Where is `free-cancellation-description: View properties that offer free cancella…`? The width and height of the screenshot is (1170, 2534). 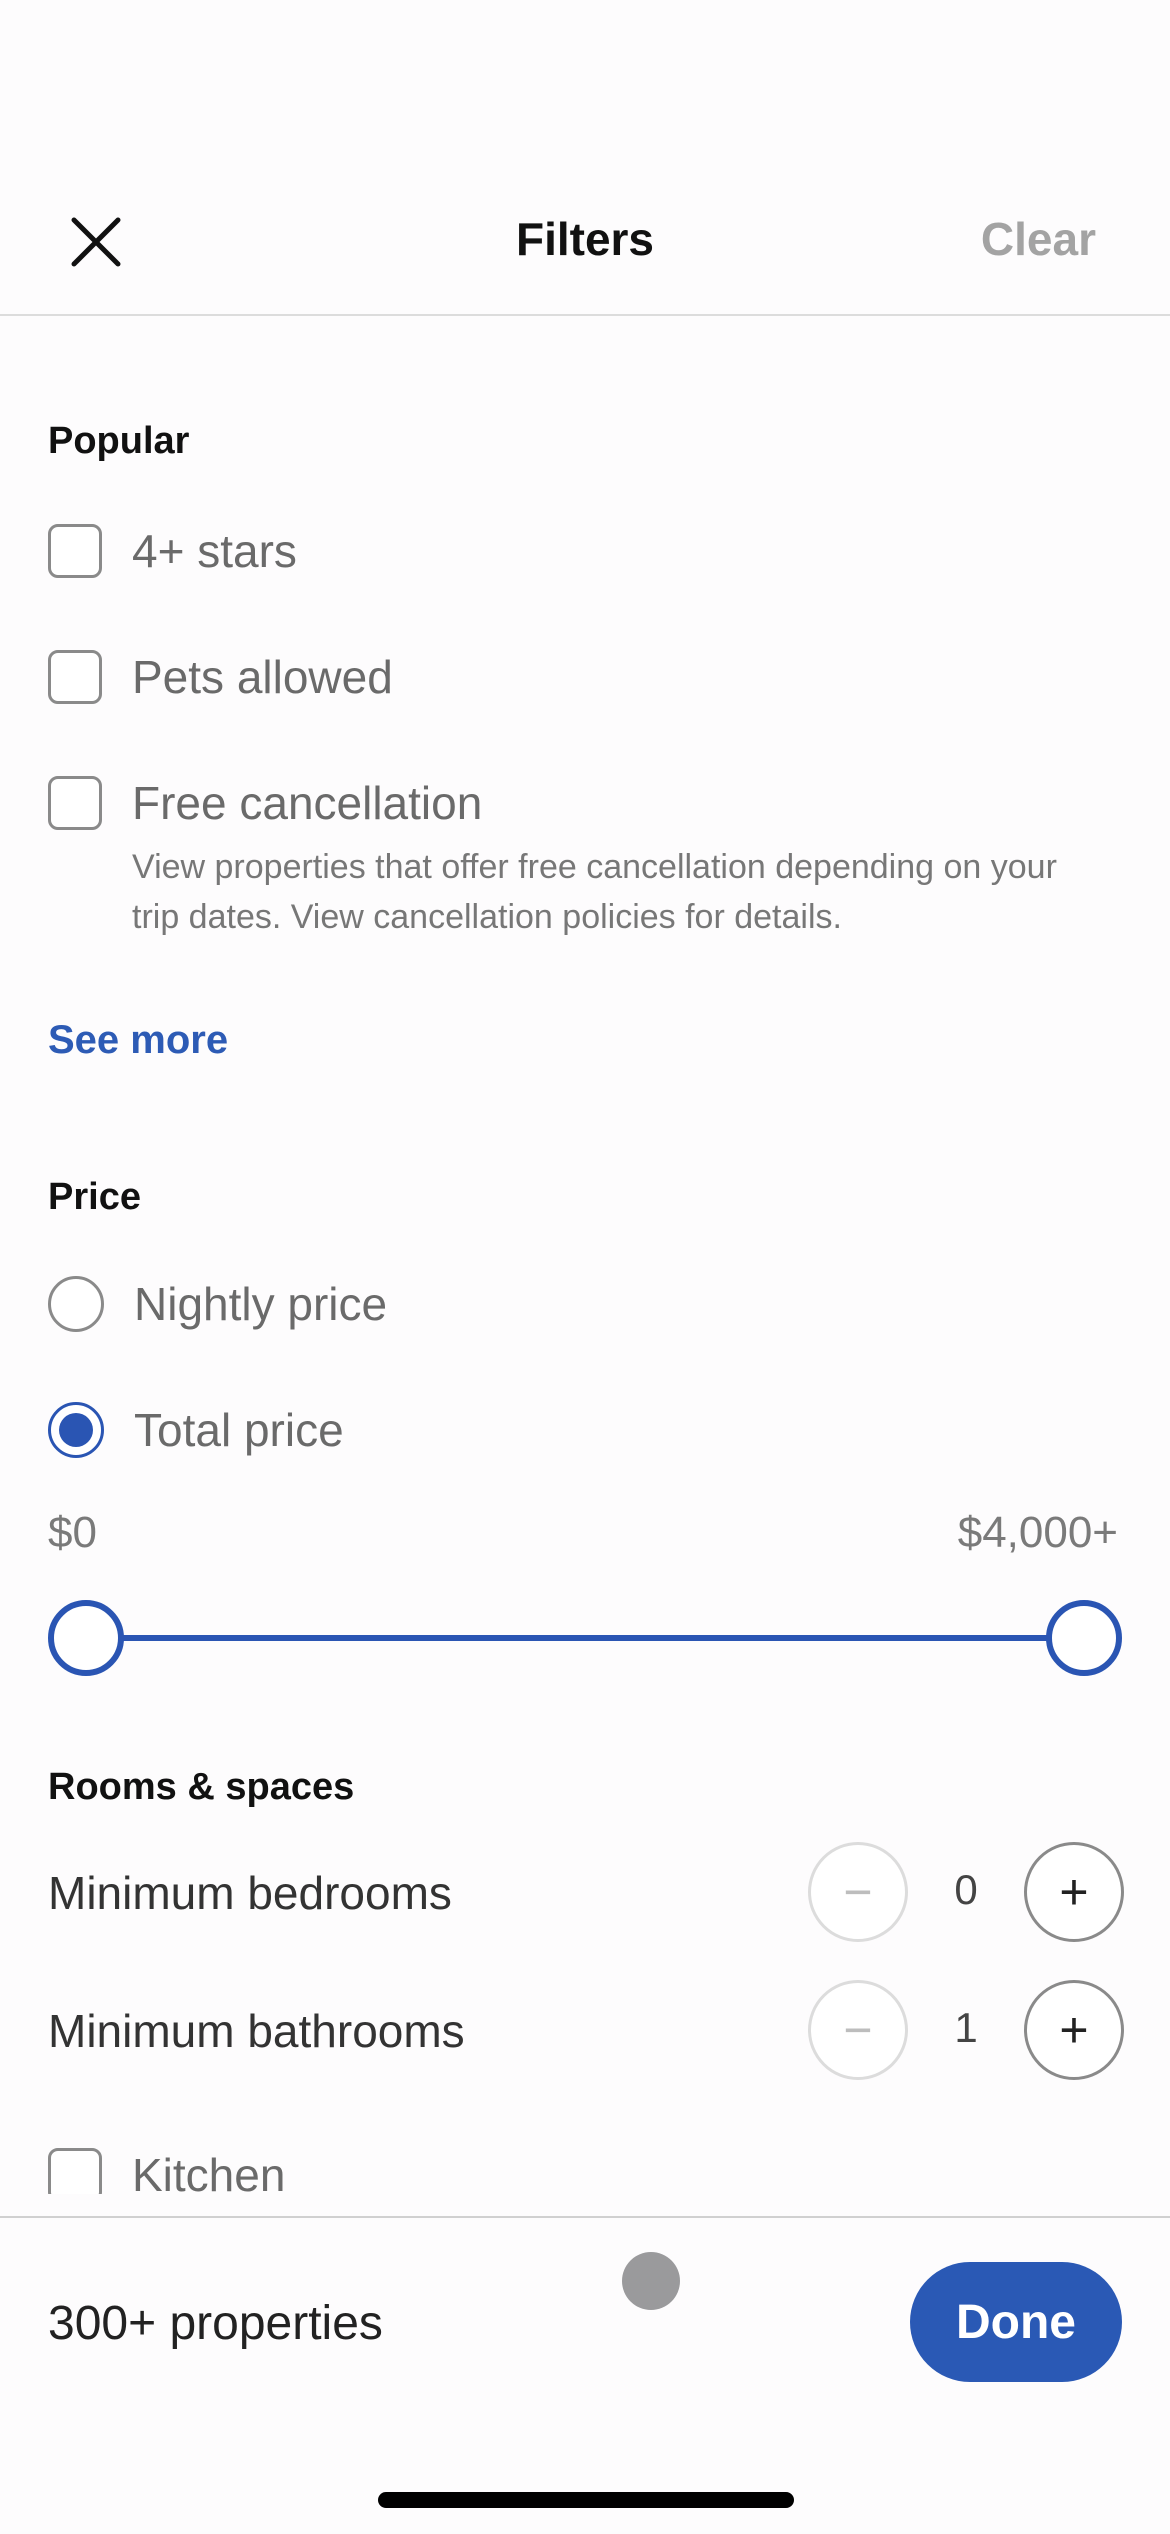 free-cancellation-description: View properties that offer free cancella… is located at coordinates (594, 892).